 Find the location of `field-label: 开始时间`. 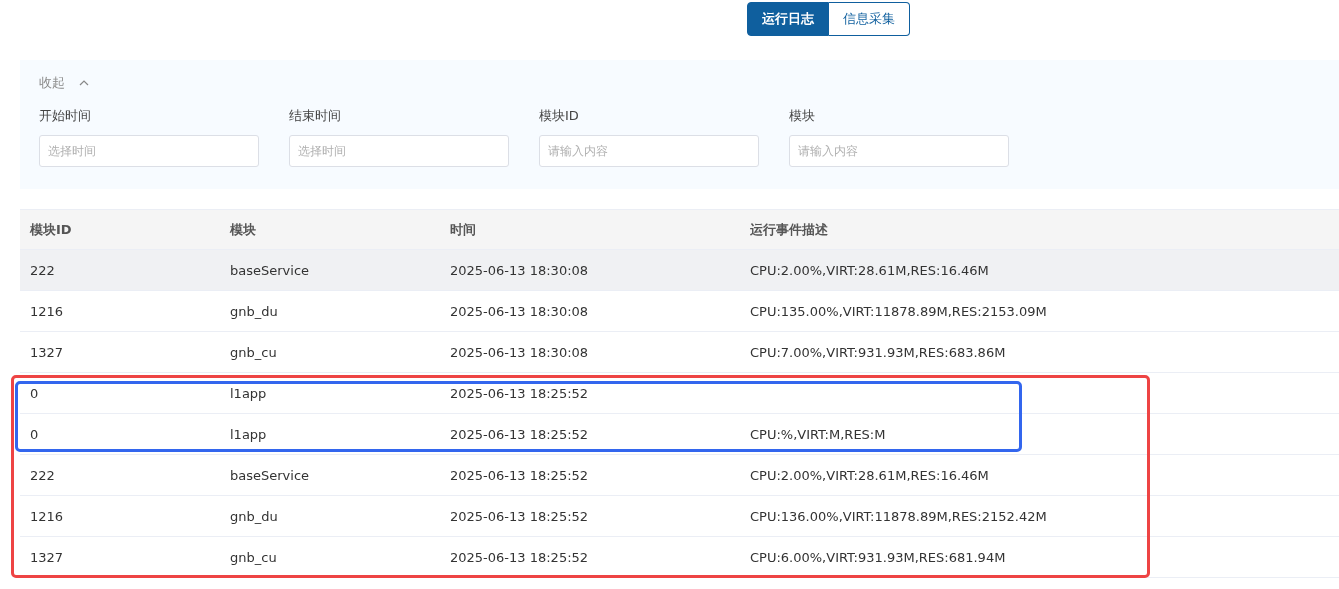

field-label: 开始时间 is located at coordinates (65, 116).